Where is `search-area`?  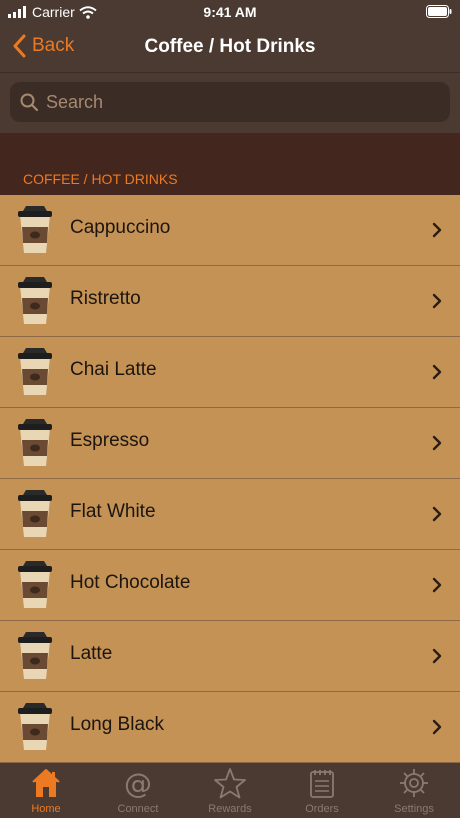
search-area is located at coordinates (230, 103).